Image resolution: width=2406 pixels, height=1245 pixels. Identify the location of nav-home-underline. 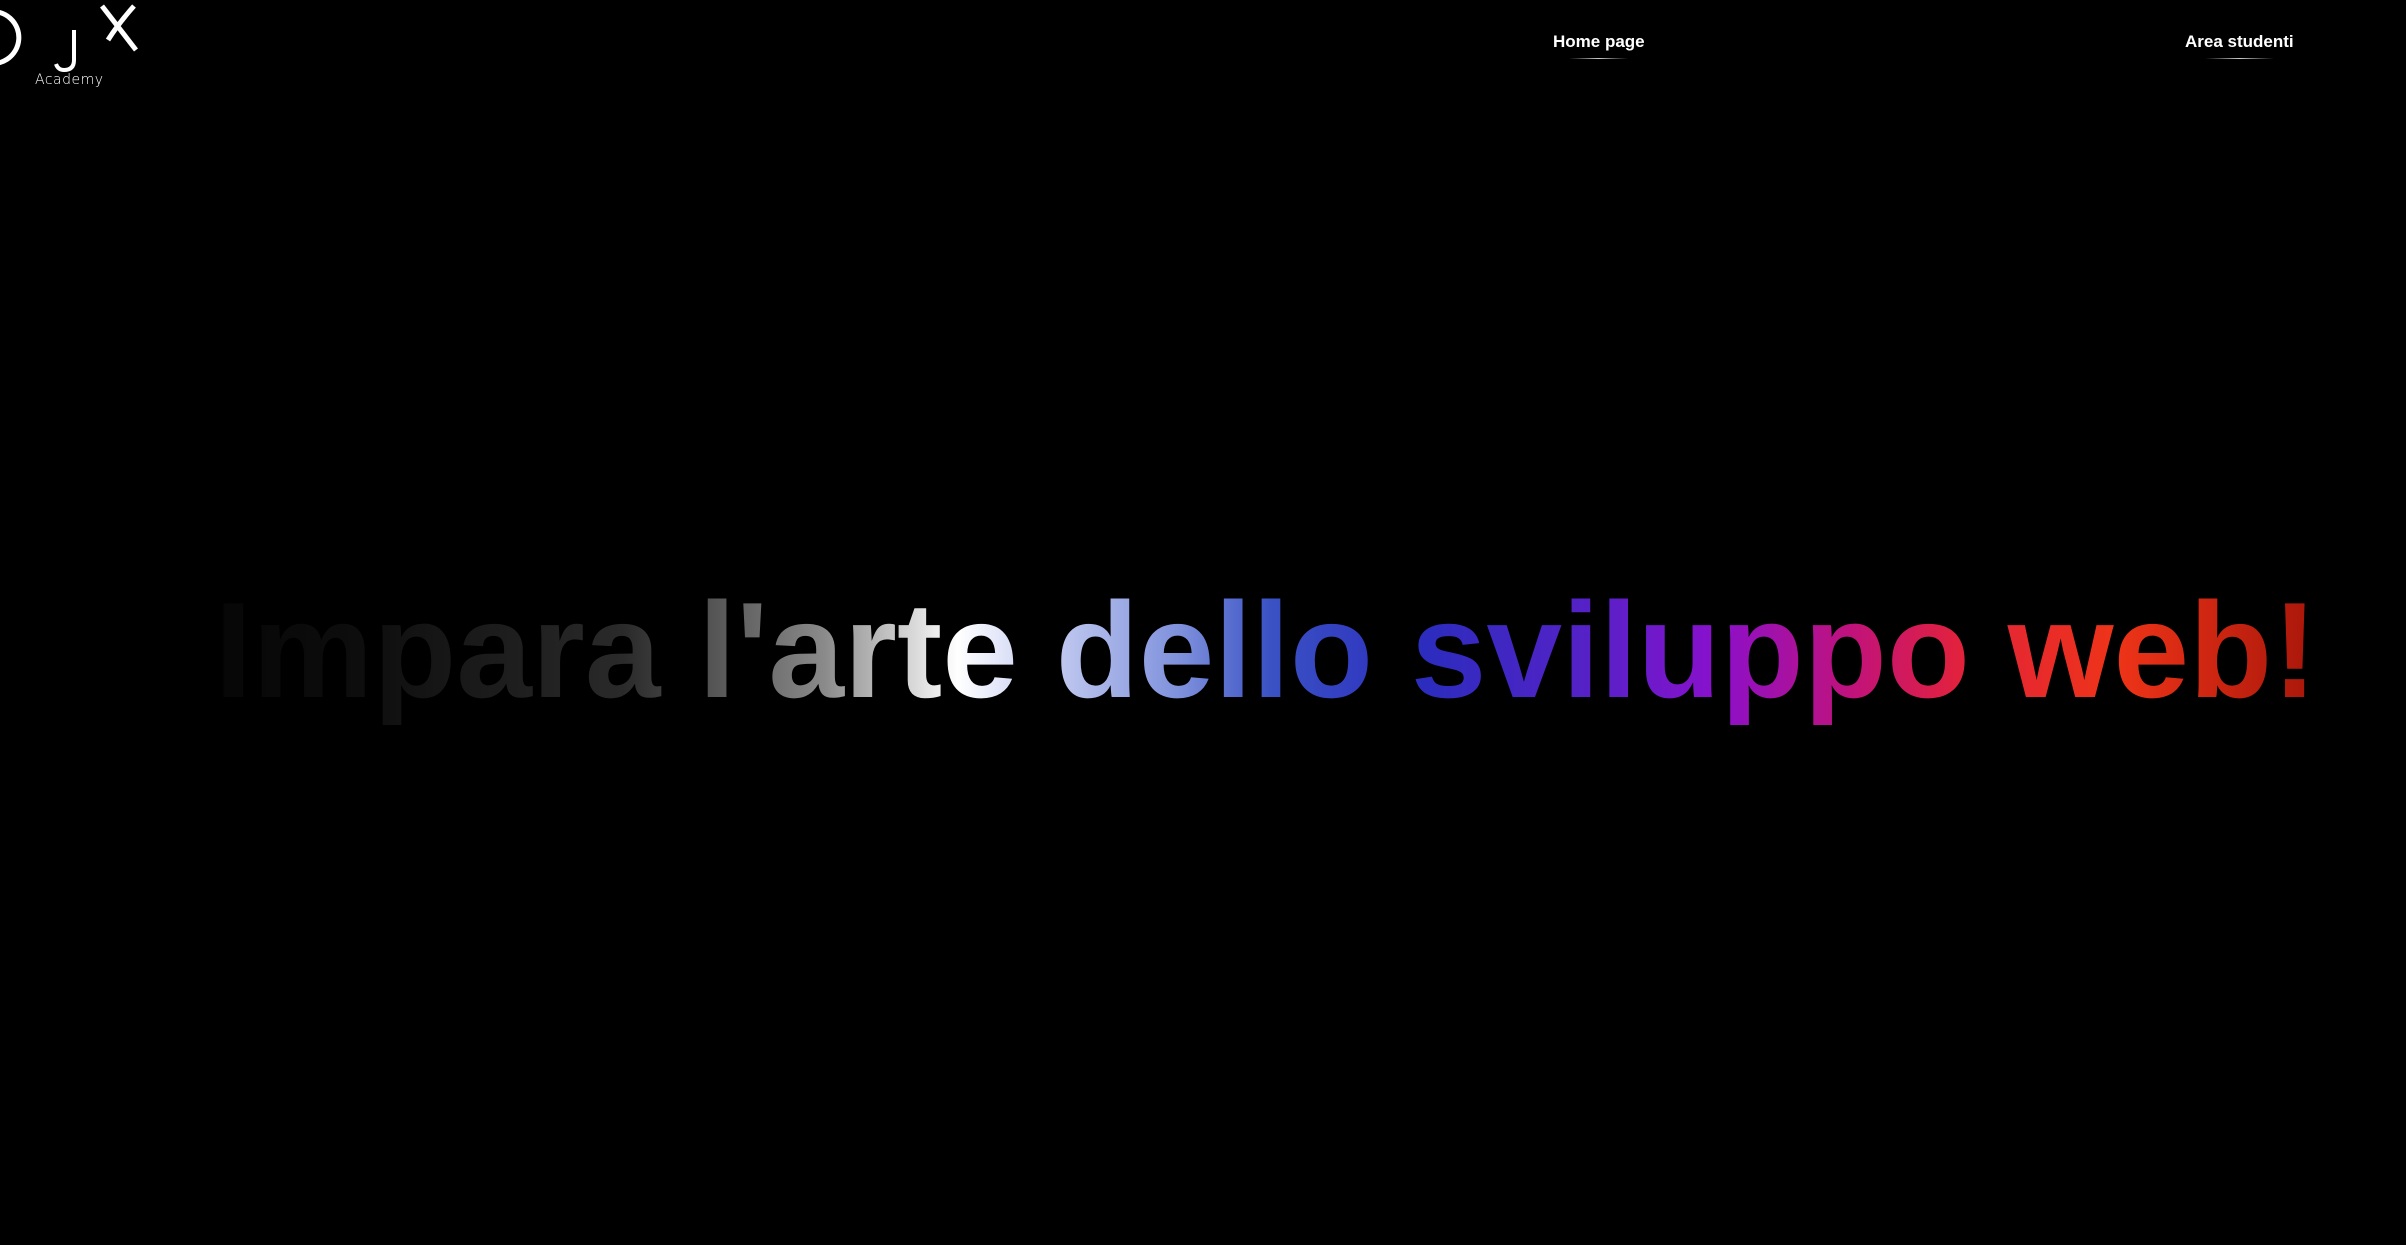
(1599, 58).